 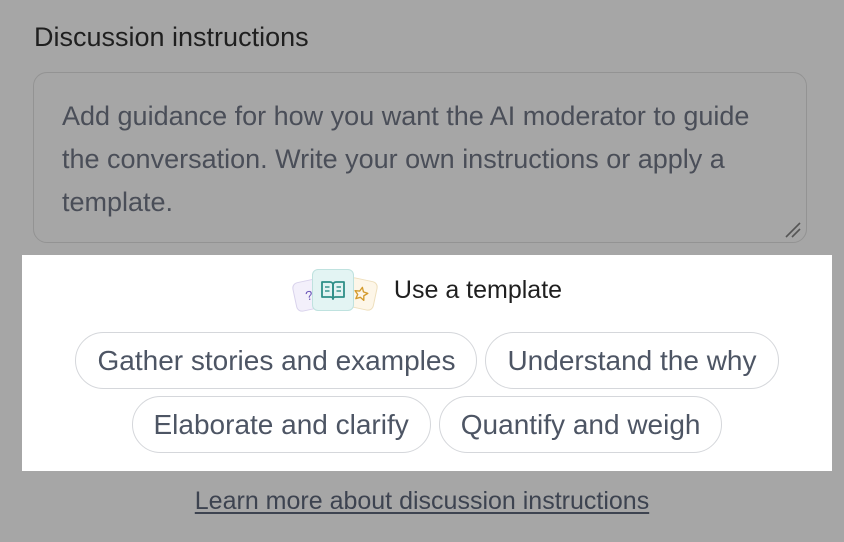 What do you see at coordinates (478, 290) in the screenshot?
I see `use-template-title: Use a template` at bounding box center [478, 290].